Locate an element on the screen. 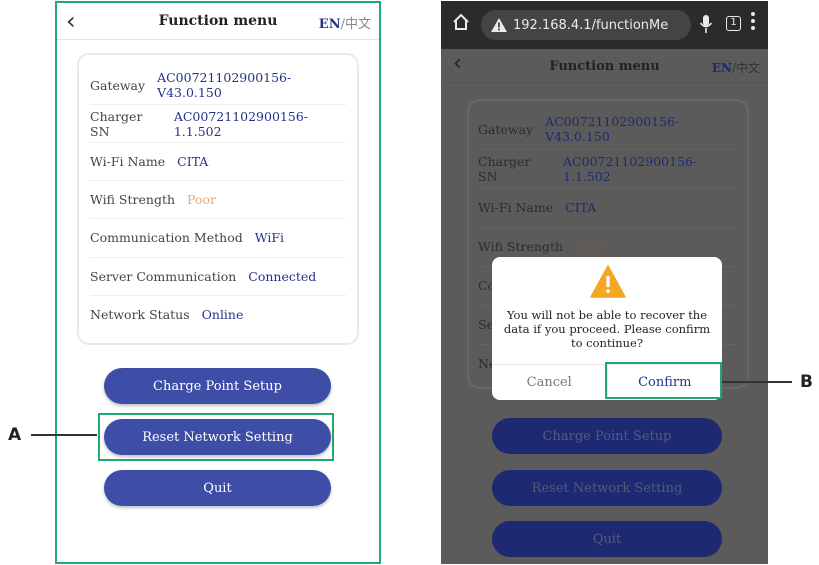 The width and height of the screenshot is (819, 565). warning-icon is located at coordinates (608, 281).